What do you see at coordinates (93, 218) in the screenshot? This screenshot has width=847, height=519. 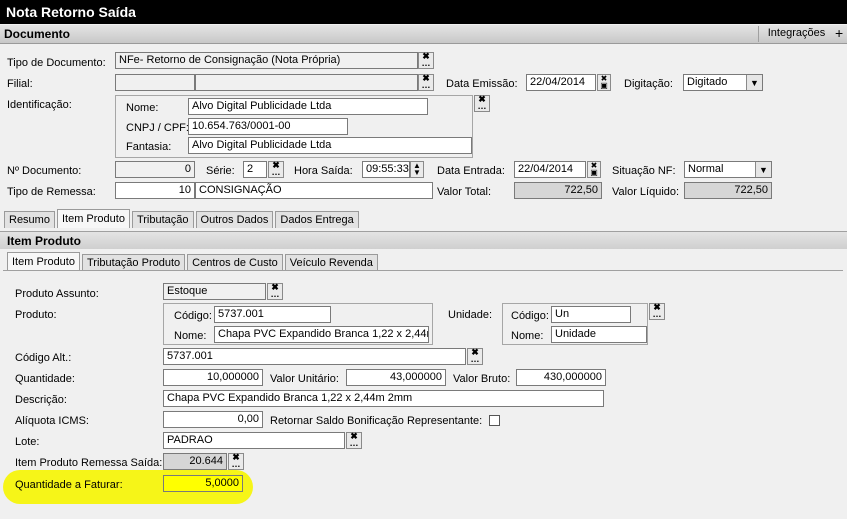 I see `tab-item-produto: Item Produto` at bounding box center [93, 218].